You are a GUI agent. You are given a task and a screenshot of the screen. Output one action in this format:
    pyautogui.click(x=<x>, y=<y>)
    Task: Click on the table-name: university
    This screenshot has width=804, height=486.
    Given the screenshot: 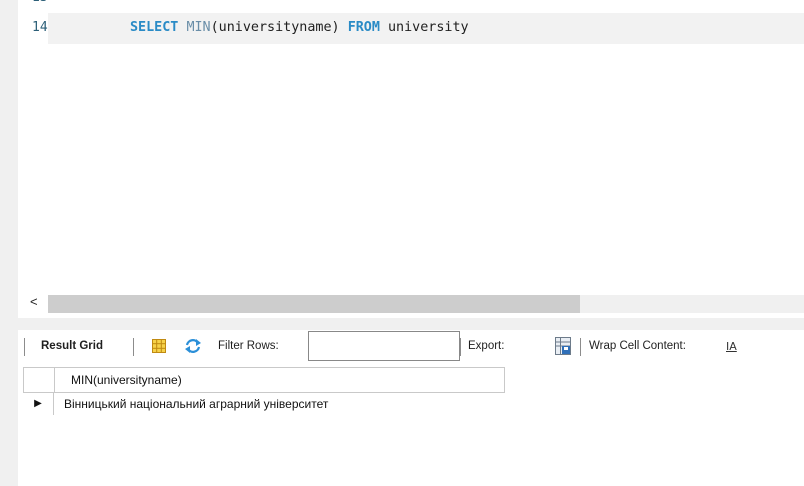 What is the action you would take?
    pyautogui.click(x=428, y=27)
    